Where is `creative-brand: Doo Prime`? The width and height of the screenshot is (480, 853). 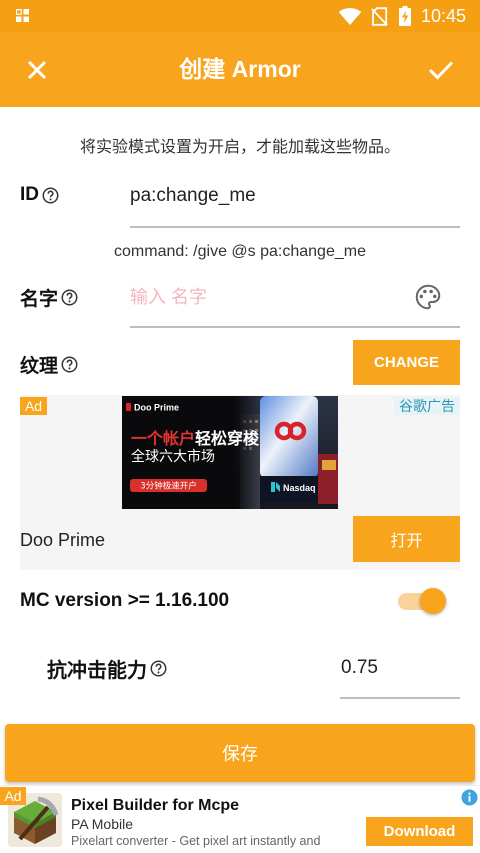
creative-brand: Doo Prime is located at coordinates (156, 408).